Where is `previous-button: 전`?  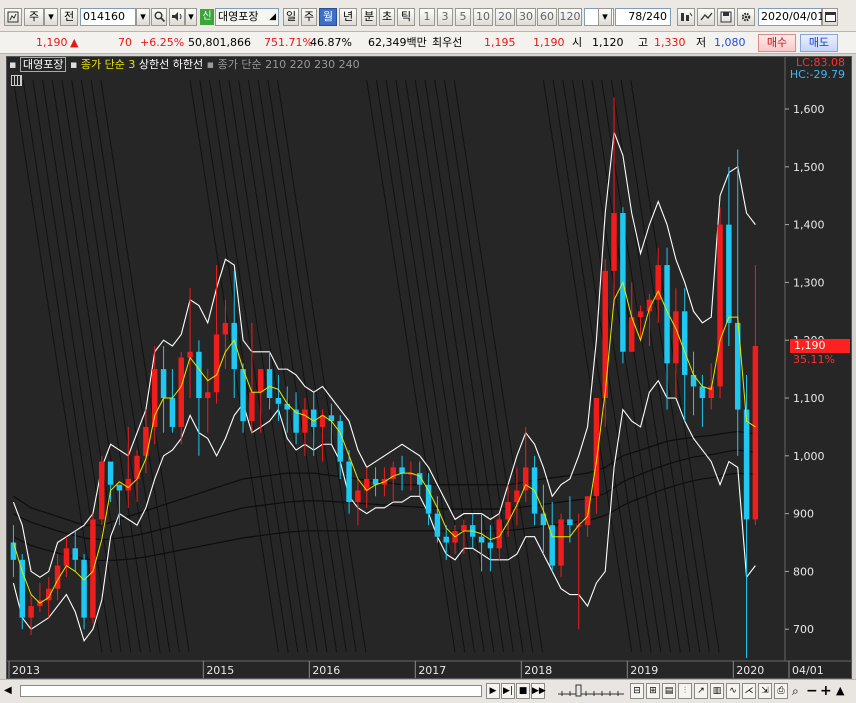 previous-button: 전 is located at coordinates (69, 17).